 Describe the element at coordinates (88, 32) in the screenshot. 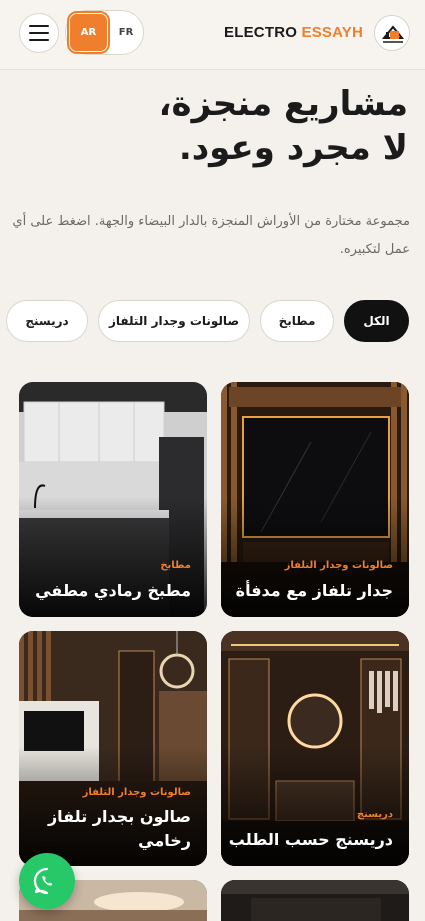

I see `lang-ar-button: AR` at that location.